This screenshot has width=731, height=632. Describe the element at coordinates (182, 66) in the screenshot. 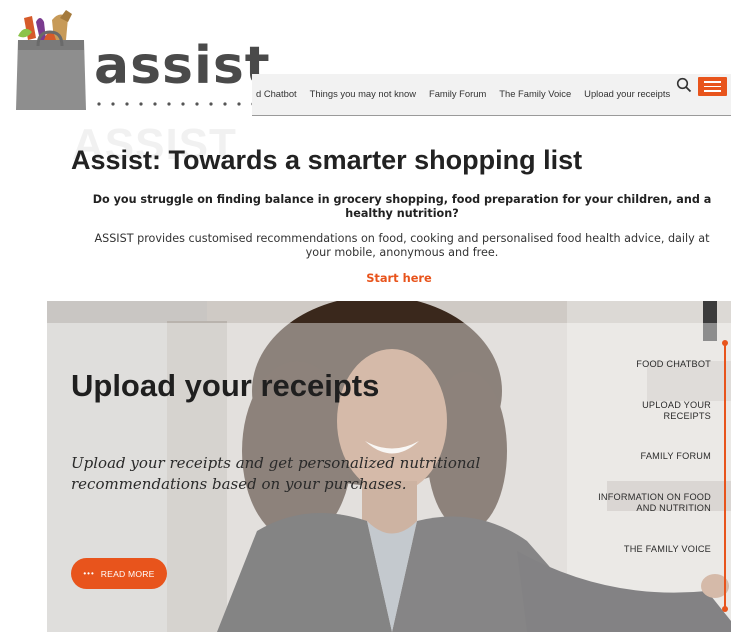

I see `logo-text: assist` at that location.